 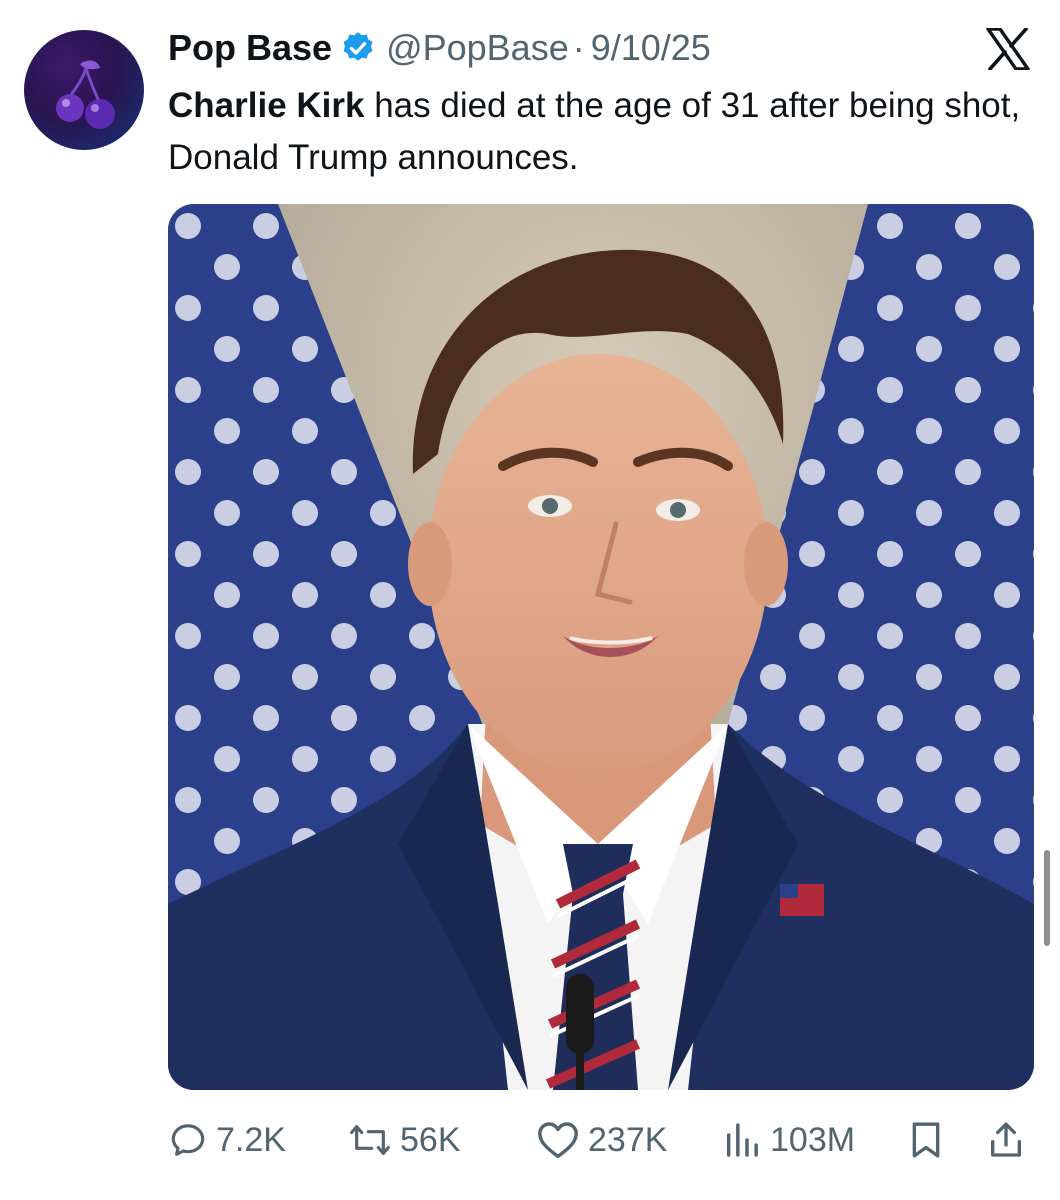 I want to click on tweet-header: Pop Base @PopBase · 9/10/25, so click(x=439, y=48).